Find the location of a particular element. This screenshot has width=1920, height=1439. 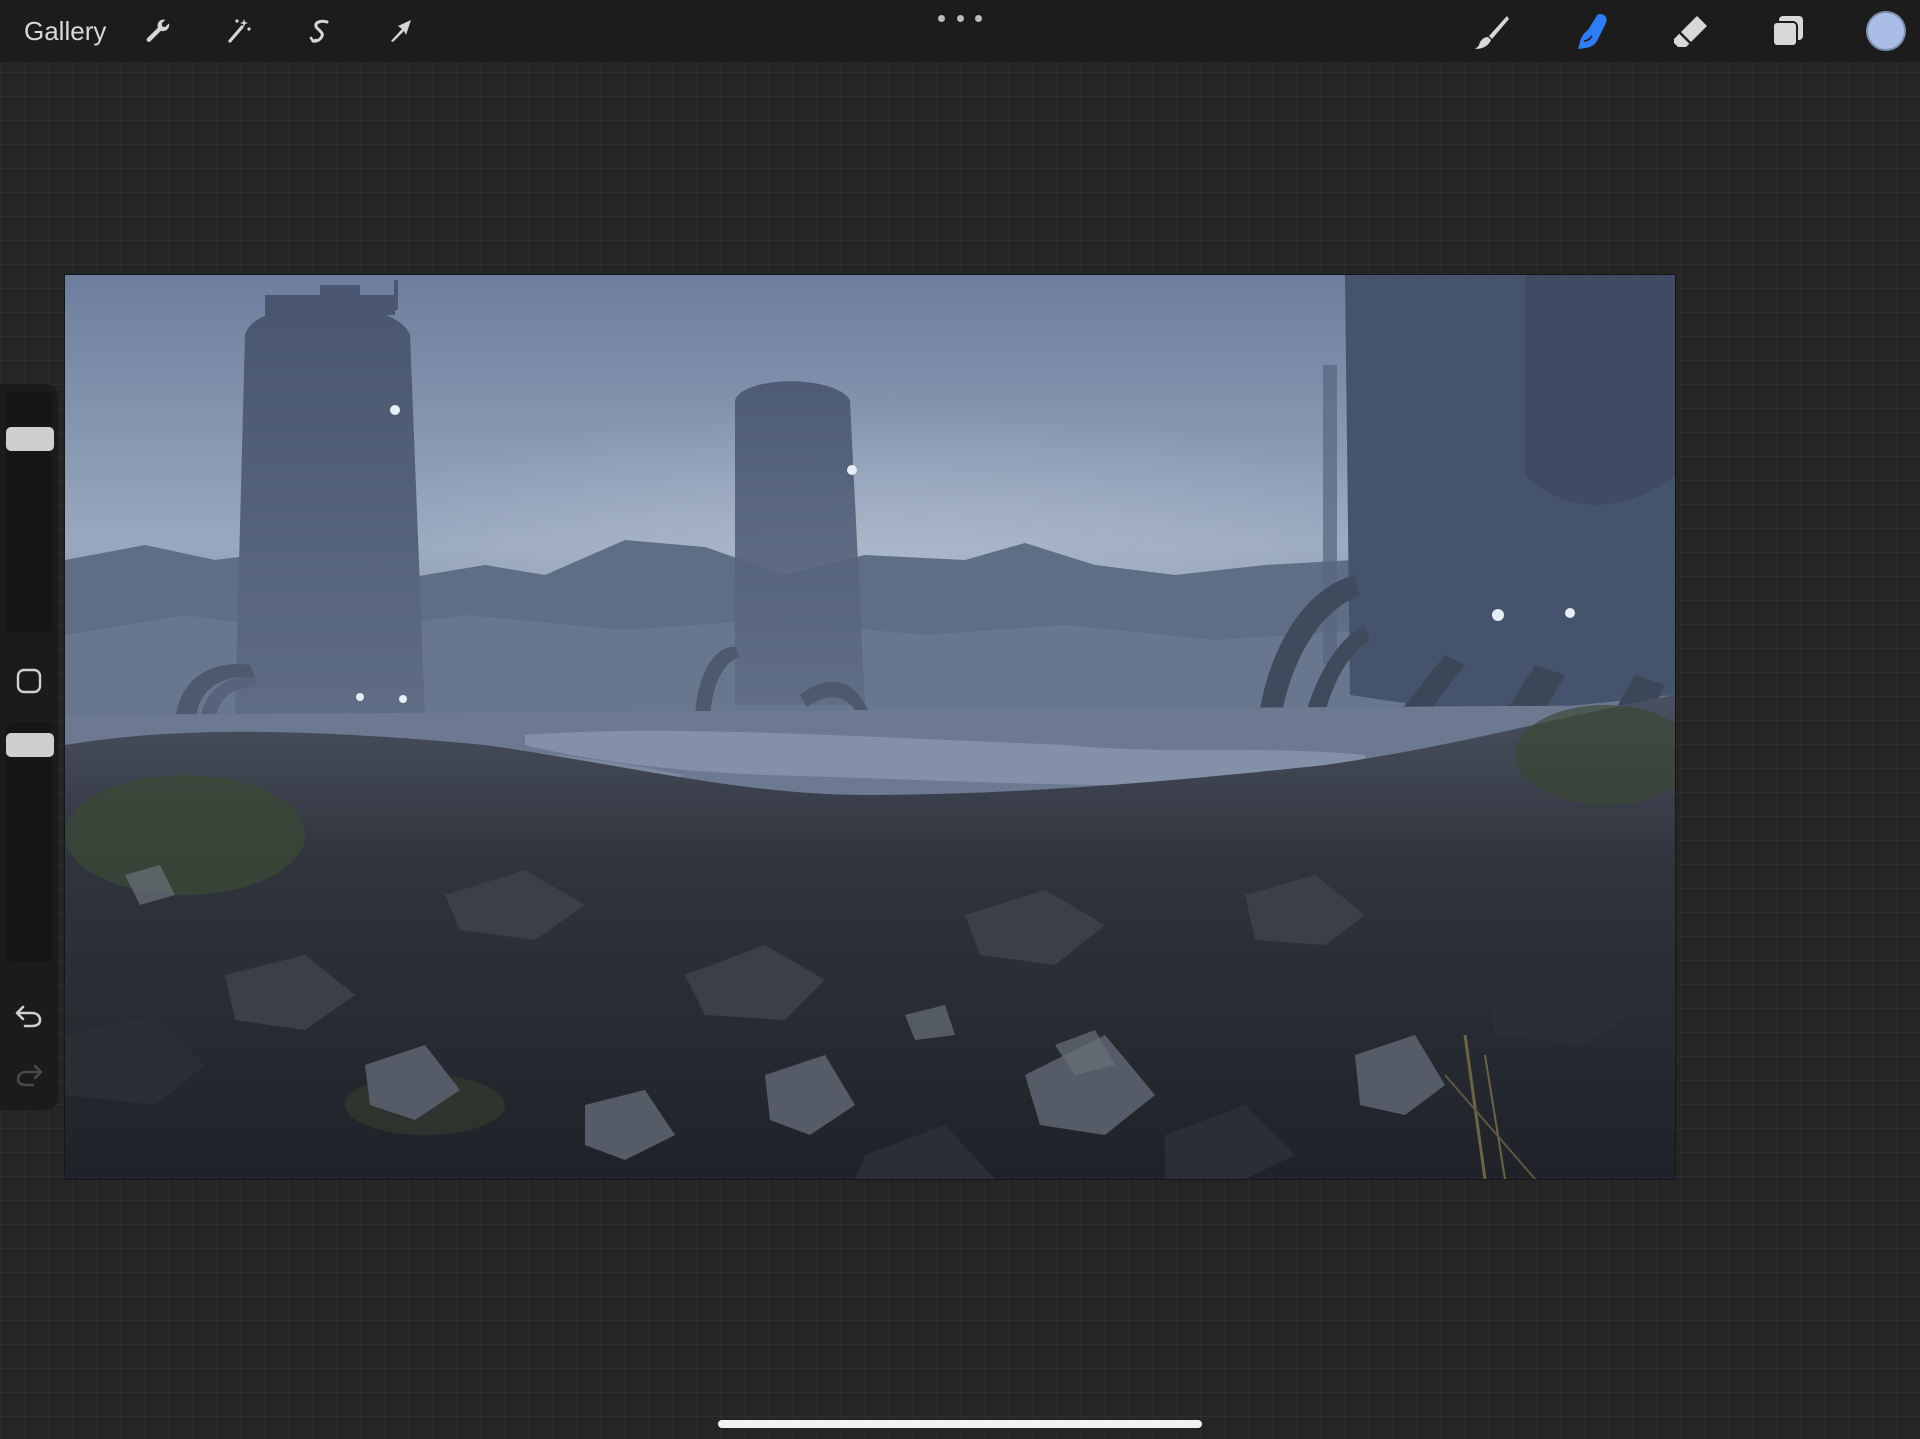

wrench-icon is located at coordinates (158, 30).